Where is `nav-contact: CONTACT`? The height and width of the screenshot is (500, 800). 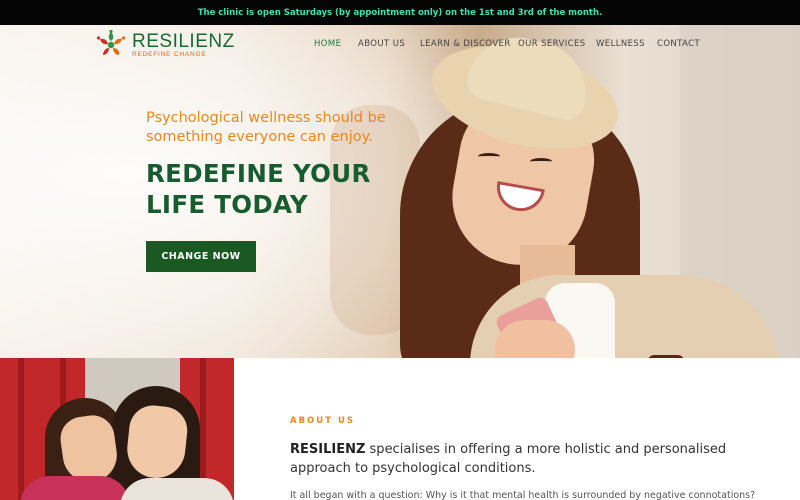
nav-contact: CONTACT is located at coordinates (678, 44).